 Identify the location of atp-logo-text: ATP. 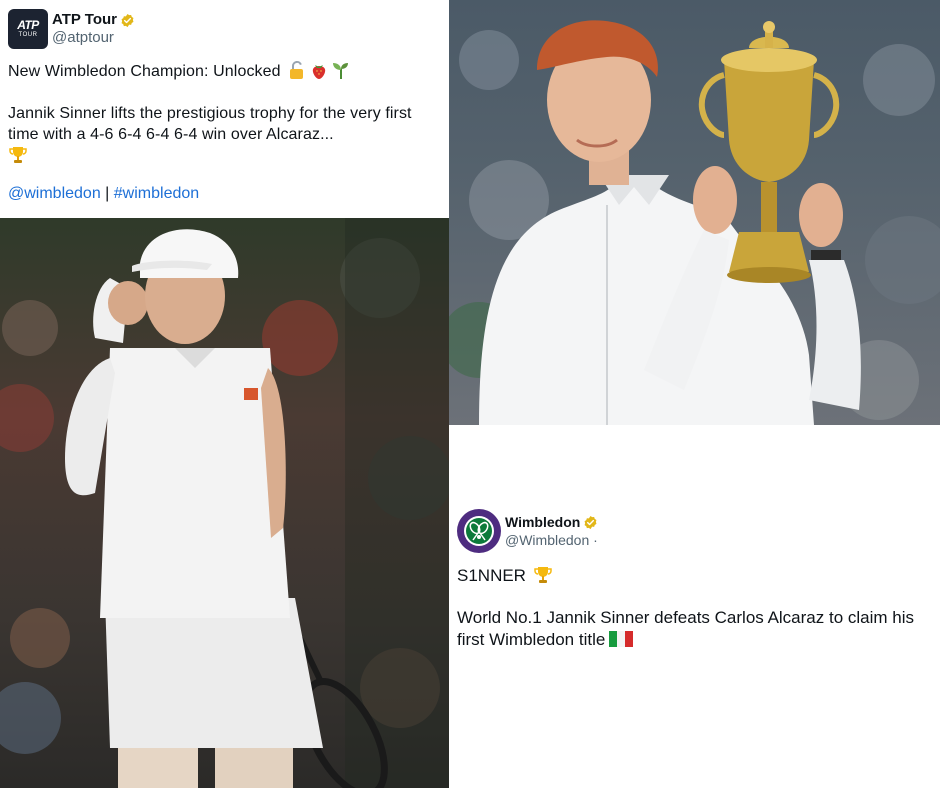
(28, 24).